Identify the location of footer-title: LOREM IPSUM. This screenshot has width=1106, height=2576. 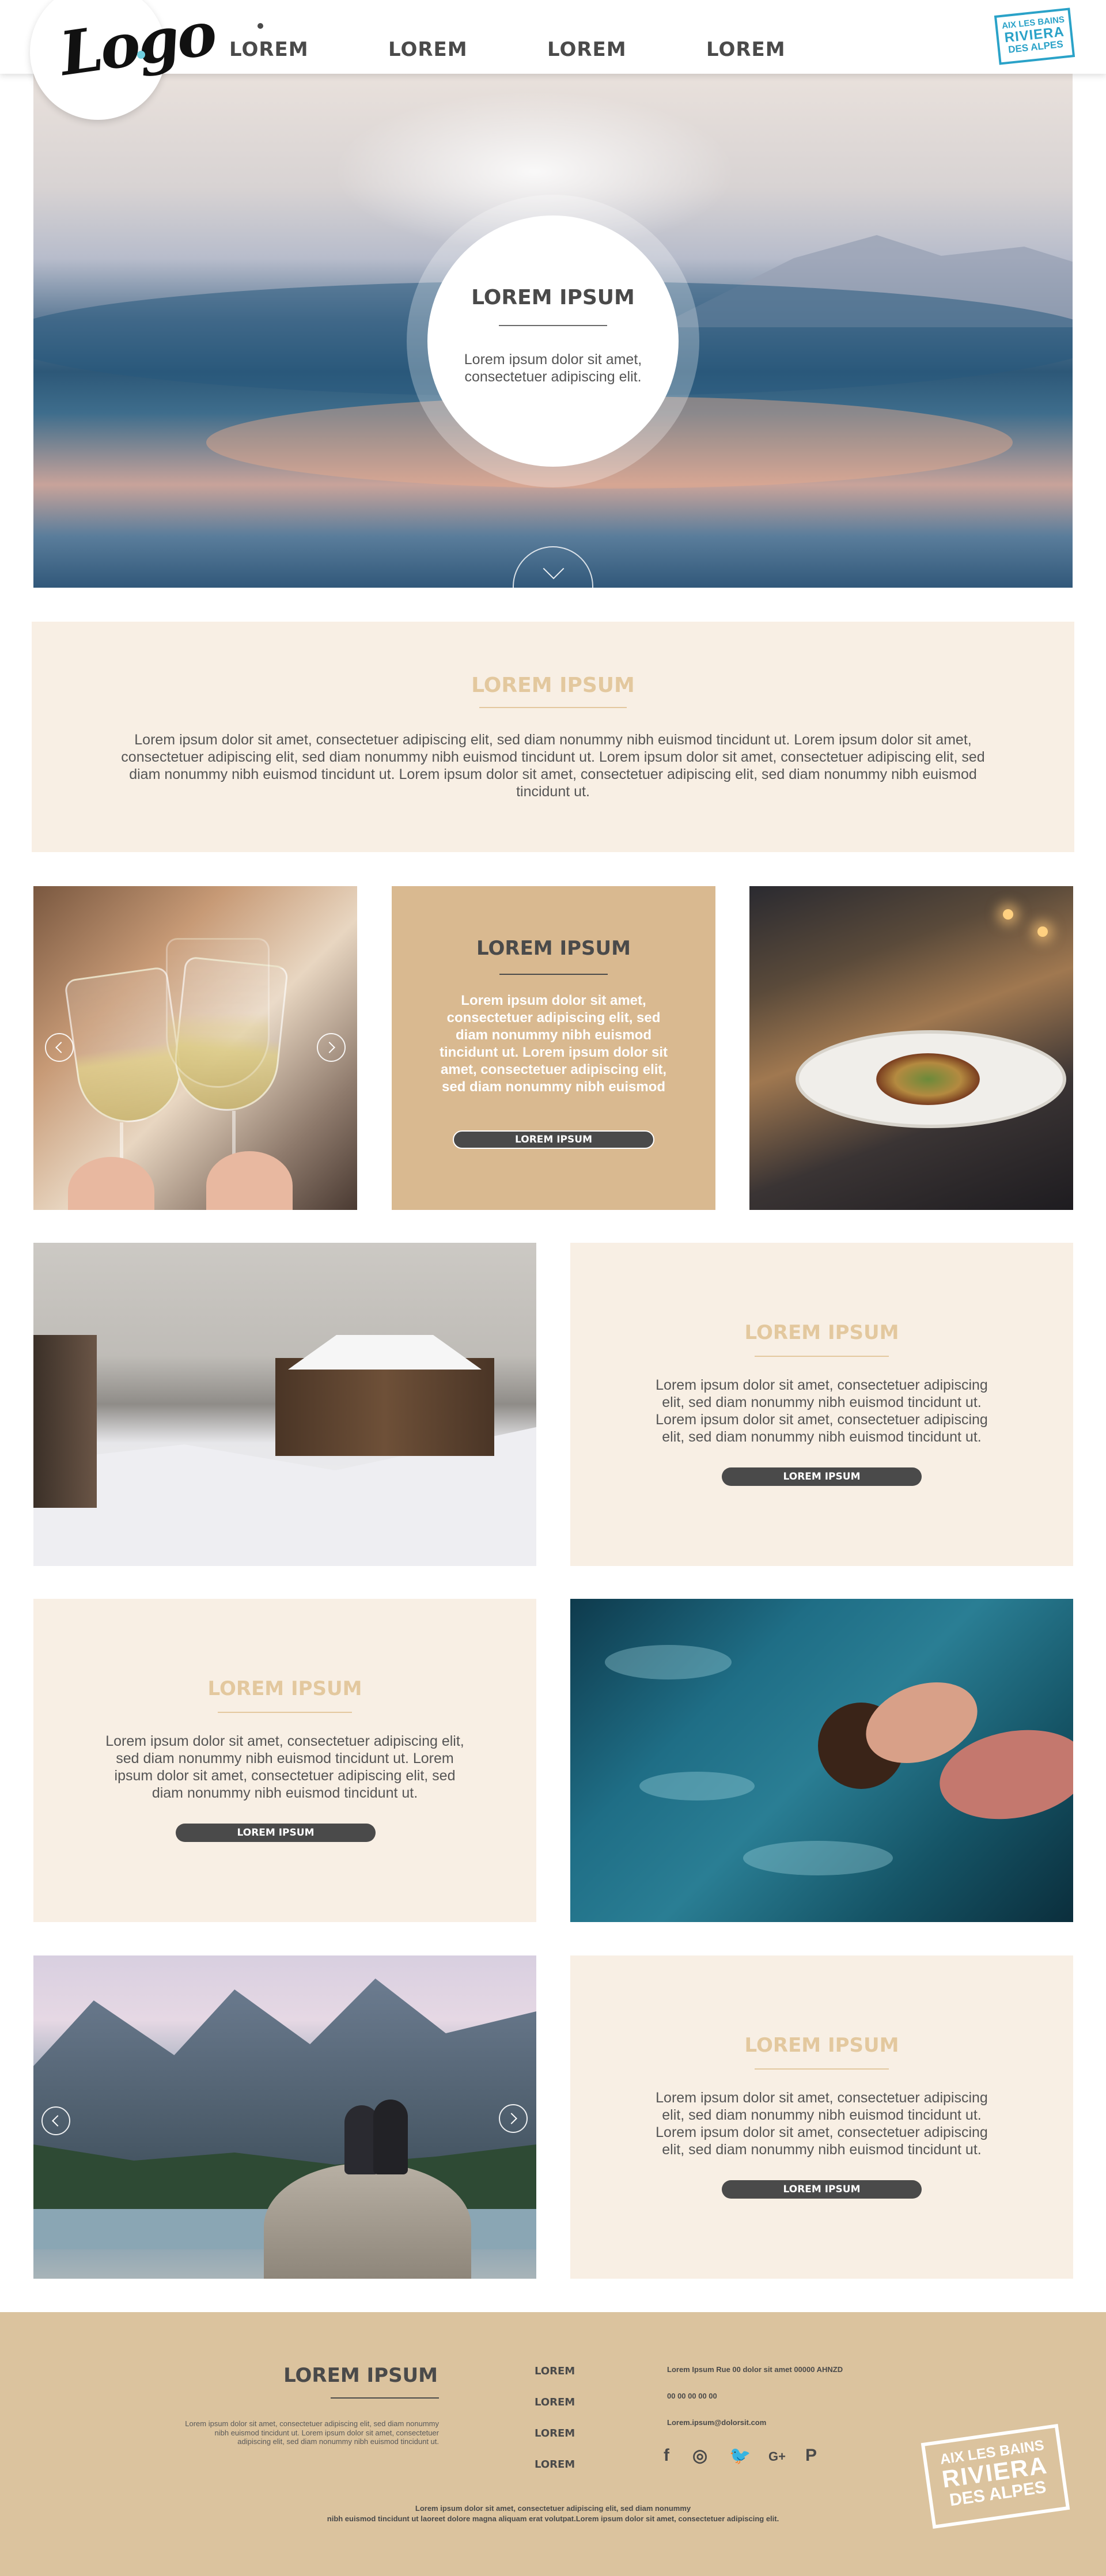
(360, 2375).